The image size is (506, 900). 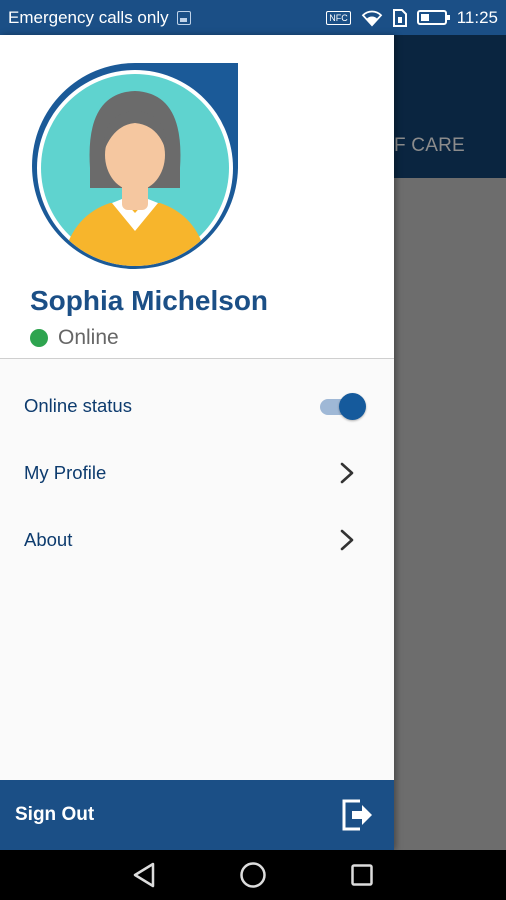 What do you see at coordinates (357, 815) in the screenshot?
I see `logout-icon` at bounding box center [357, 815].